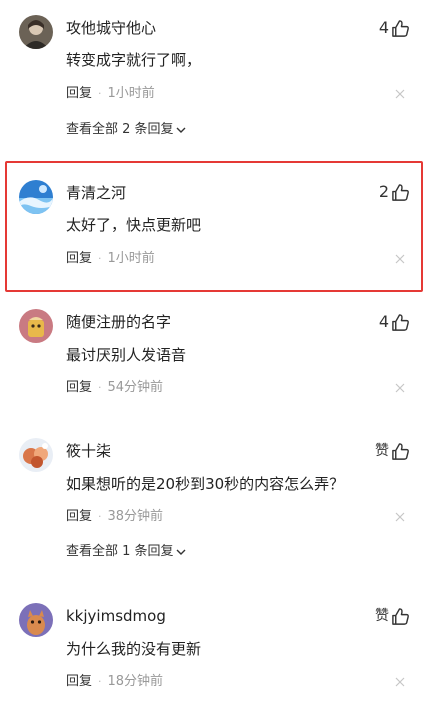 Image resolution: width=432 pixels, height=704 pixels. What do you see at coordinates (131, 93) in the screenshot?
I see `timestamp: 1小时前` at bounding box center [131, 93].